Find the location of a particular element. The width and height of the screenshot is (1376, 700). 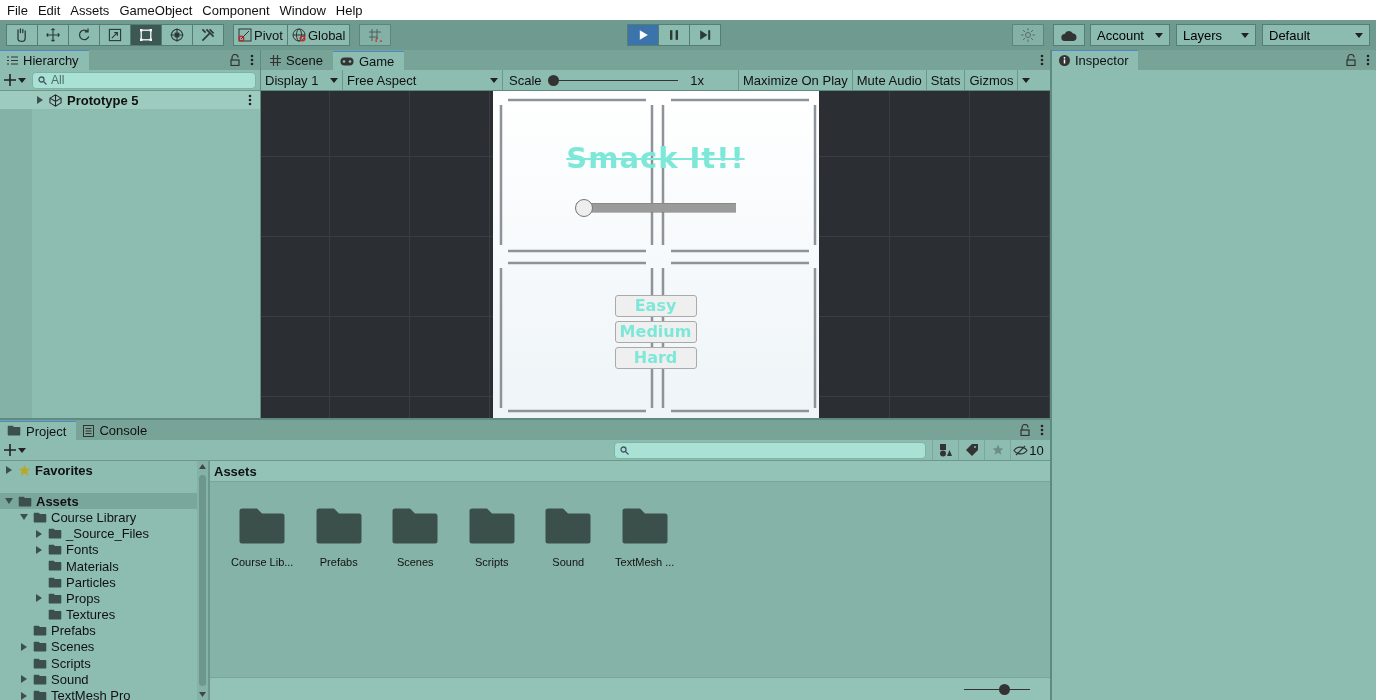

scroll-down-icon is located at coordinates (202, 694).